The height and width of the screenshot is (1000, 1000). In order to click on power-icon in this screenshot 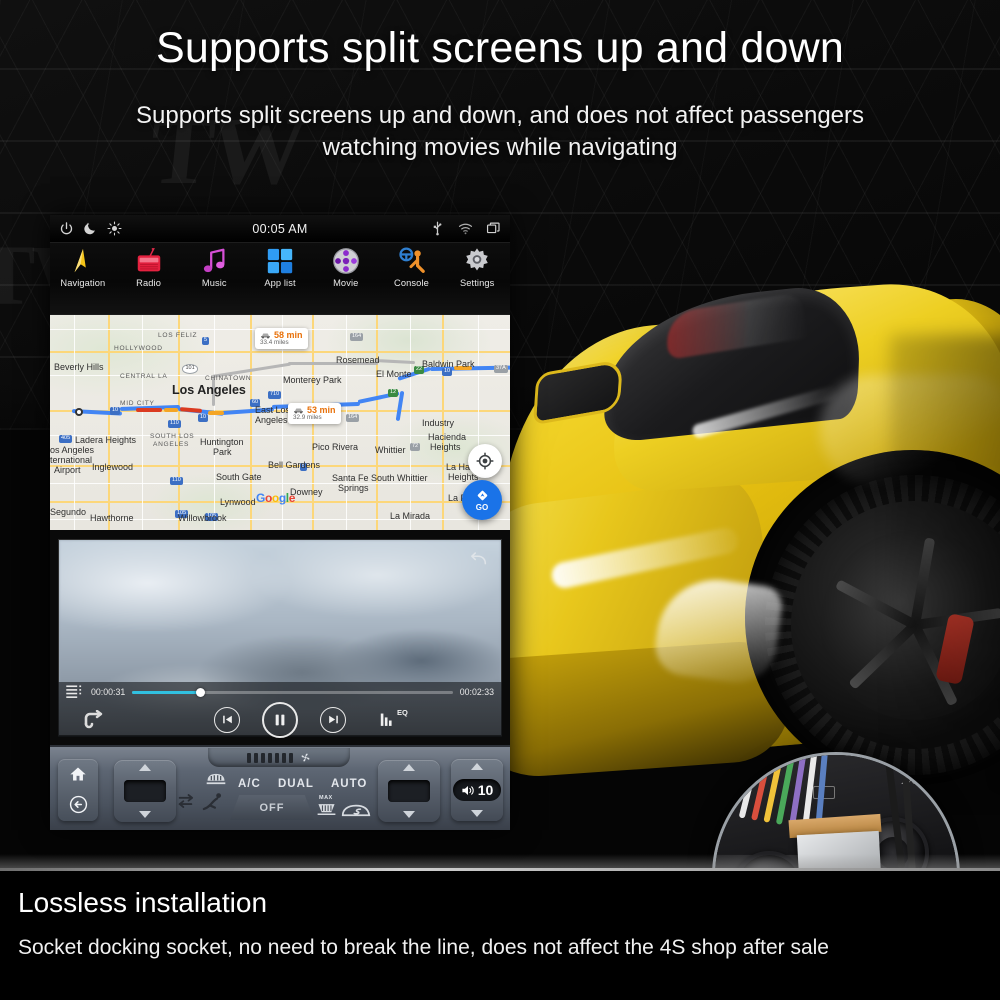, I will do `click(66, 228)`.